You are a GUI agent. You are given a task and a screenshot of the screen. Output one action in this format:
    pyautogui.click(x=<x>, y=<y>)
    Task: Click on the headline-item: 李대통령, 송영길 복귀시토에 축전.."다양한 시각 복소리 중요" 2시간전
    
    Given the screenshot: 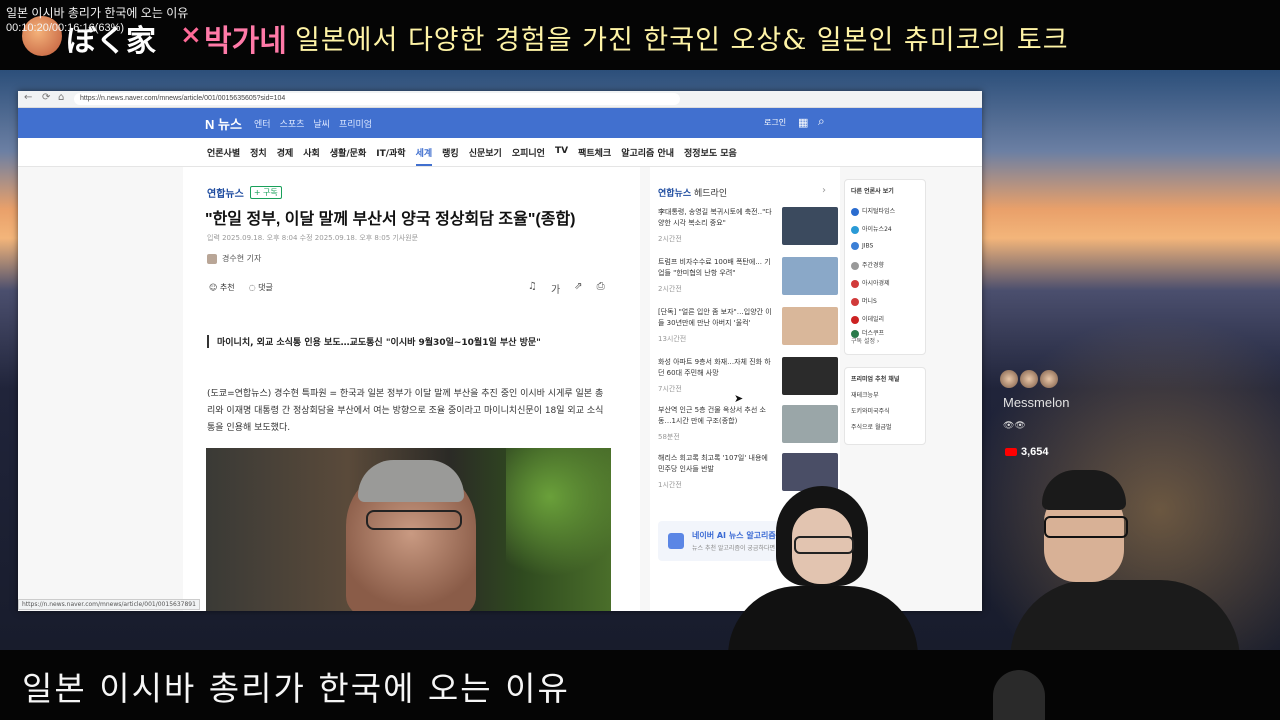 What is the action you would take?
    pyautogui.click(x=748, y=229)
    